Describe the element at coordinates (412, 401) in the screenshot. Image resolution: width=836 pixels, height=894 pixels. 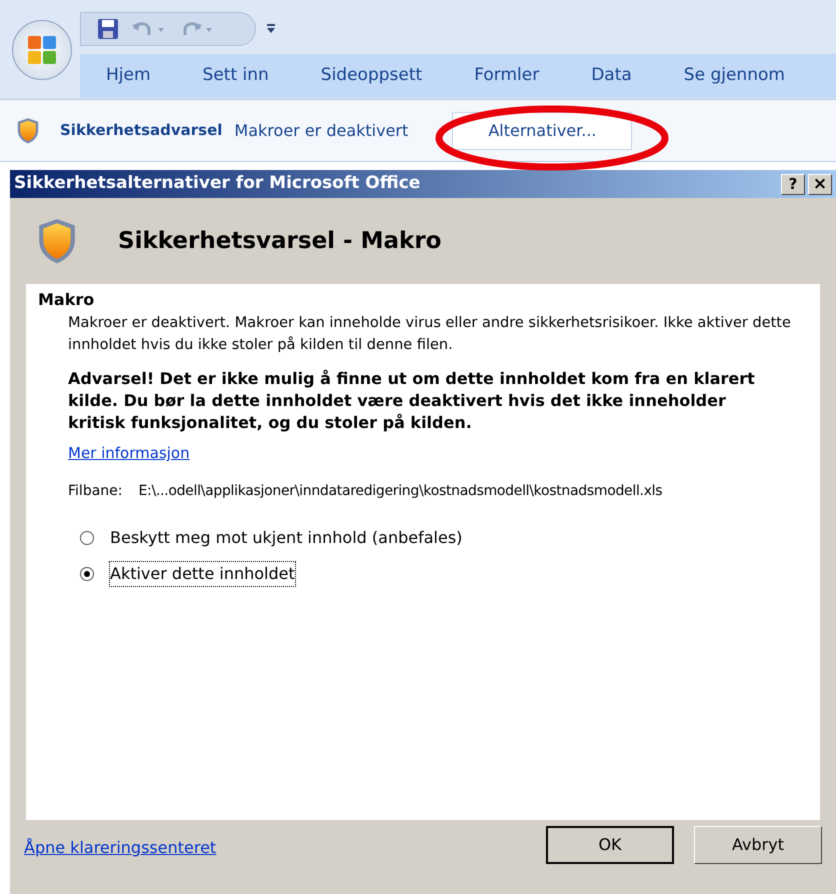
I see `warning-text: Advarsel! Det er ikke mulig å finne ut om dette innholdet kom fra en klarert kilde. Du bør la dette innholdet være deaktivert hvis det ikke inneholder kritisk funksjonalitet, og du stoler på kilden.` at that location.